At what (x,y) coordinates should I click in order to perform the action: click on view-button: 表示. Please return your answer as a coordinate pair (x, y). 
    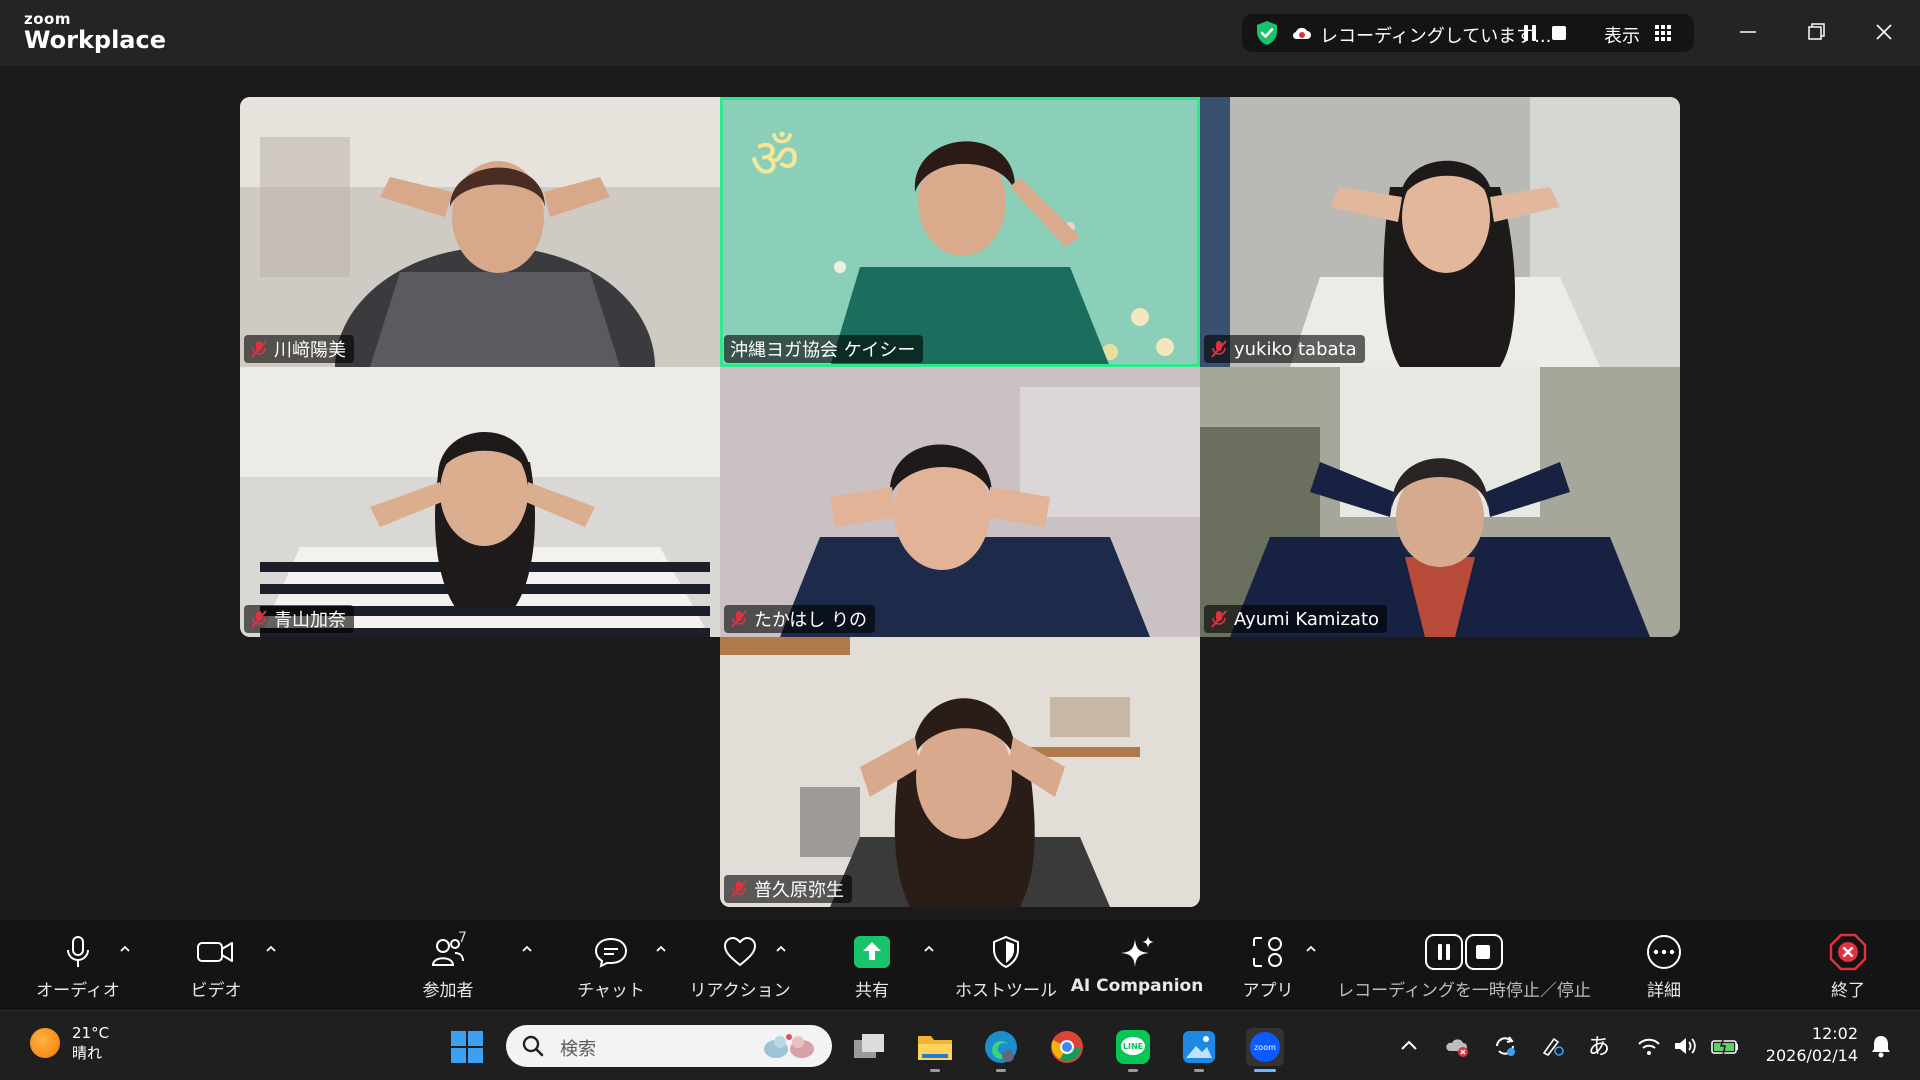
    Looking at the image, I should click on (1622, 35).